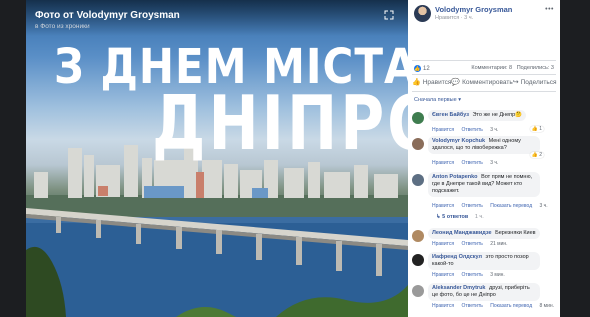  I want to click on post-meta: Нравится · 3 ч., so click(454, 18).